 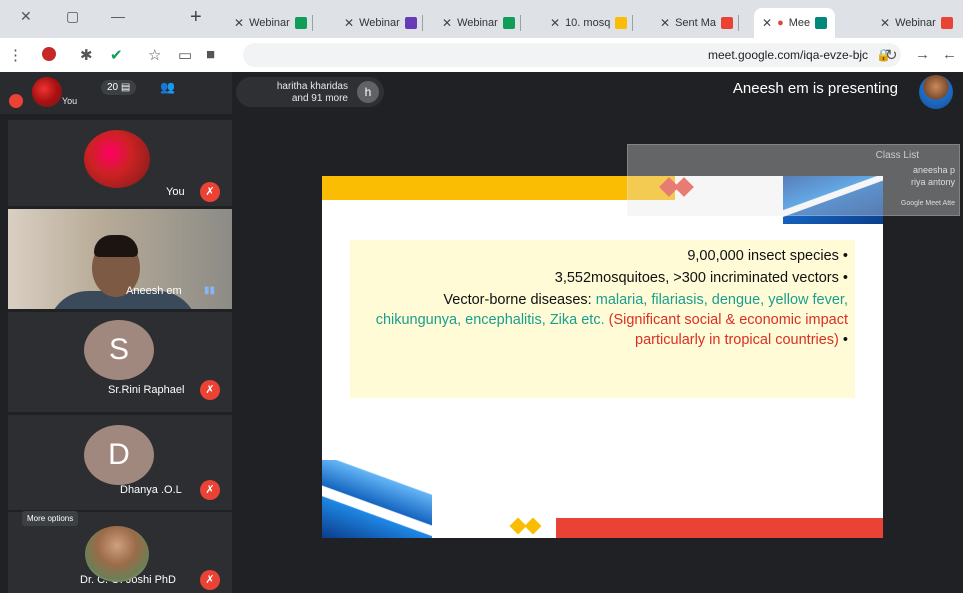 I want to click on tab-label: 10. mosq, so click(x=588, y=23).